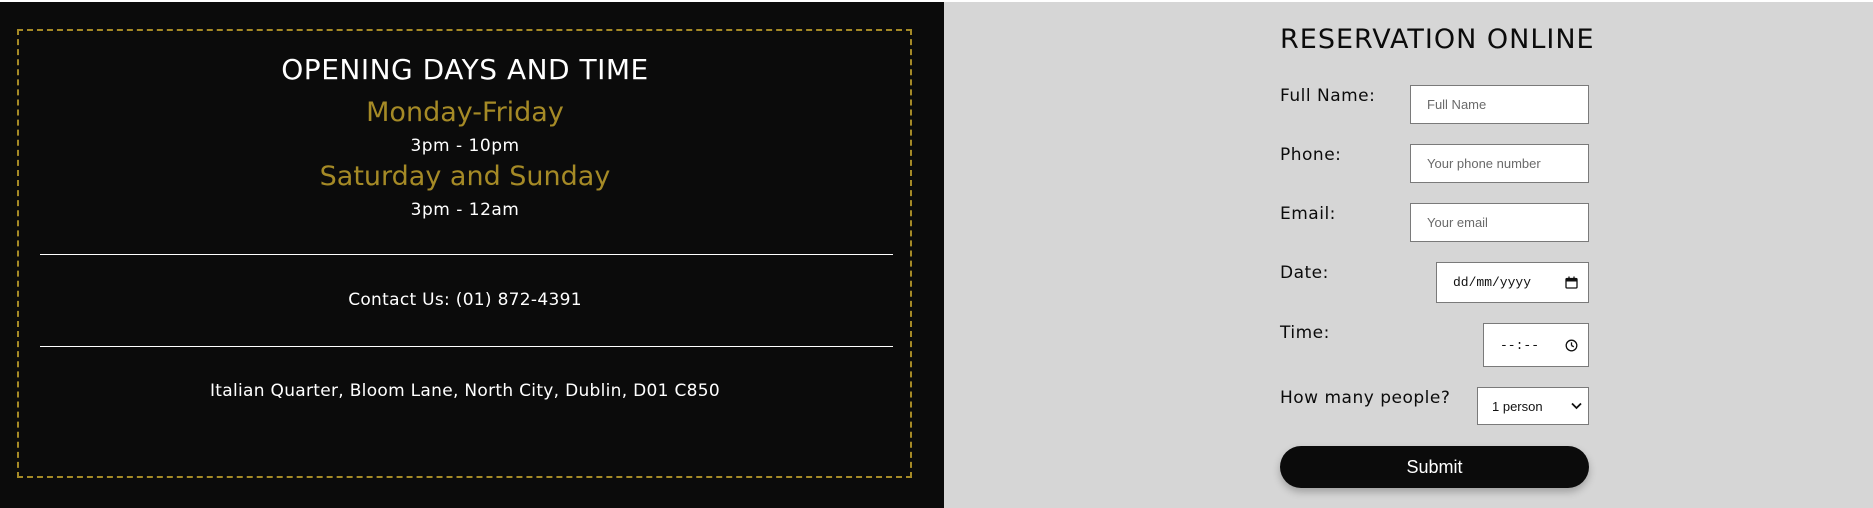 The height and width of the screenshot is (508, 1873). Describe the element at coordinates (1437, 39) in the screenshot. I see `reservation-title: RESERVATION ONLINE` at that location.